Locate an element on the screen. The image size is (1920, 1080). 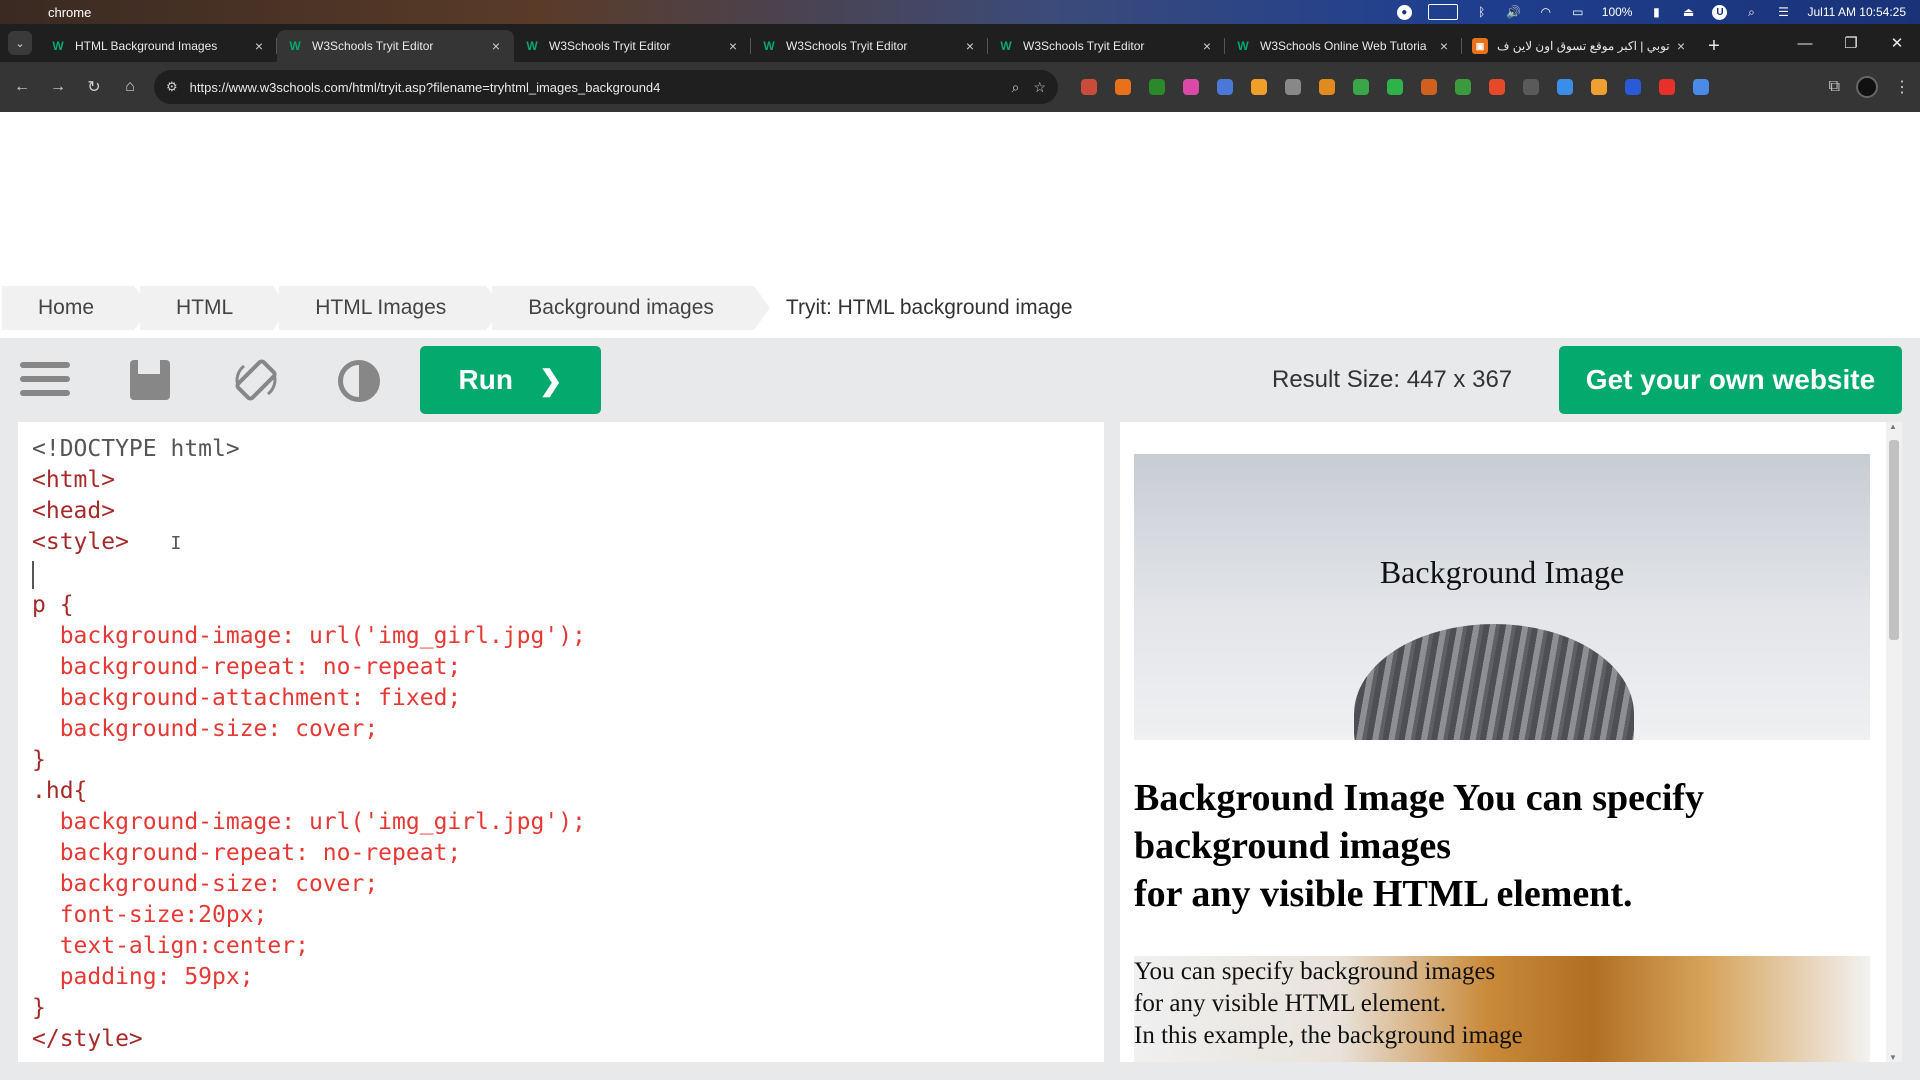
new-tab-icon: + is located at coordinates (1714, 46).